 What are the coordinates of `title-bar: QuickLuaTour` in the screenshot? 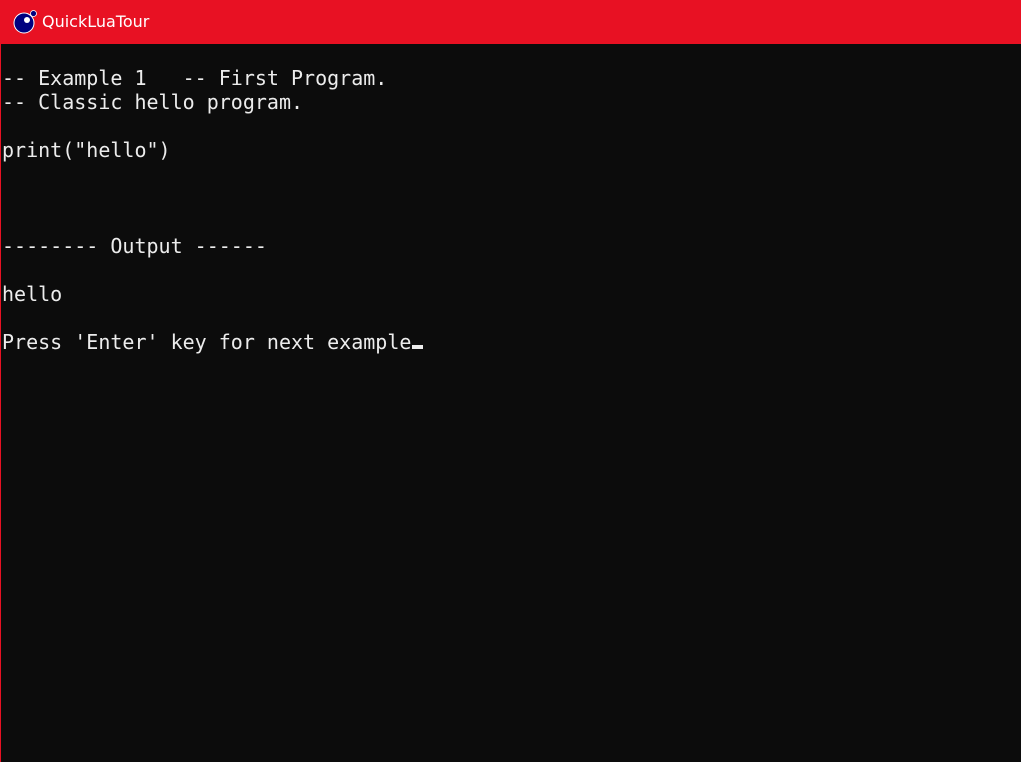 It's located at (511, 22).